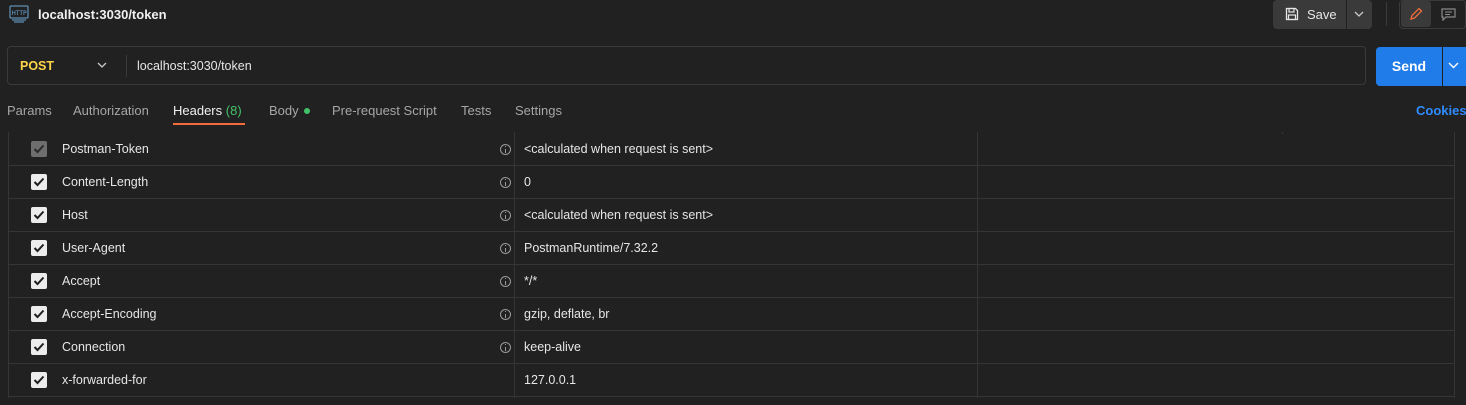 The width and height of the screenshot is (1466, 405). I want to click on tab-pre-request-script: Pre-request Script, so click(384, 110).